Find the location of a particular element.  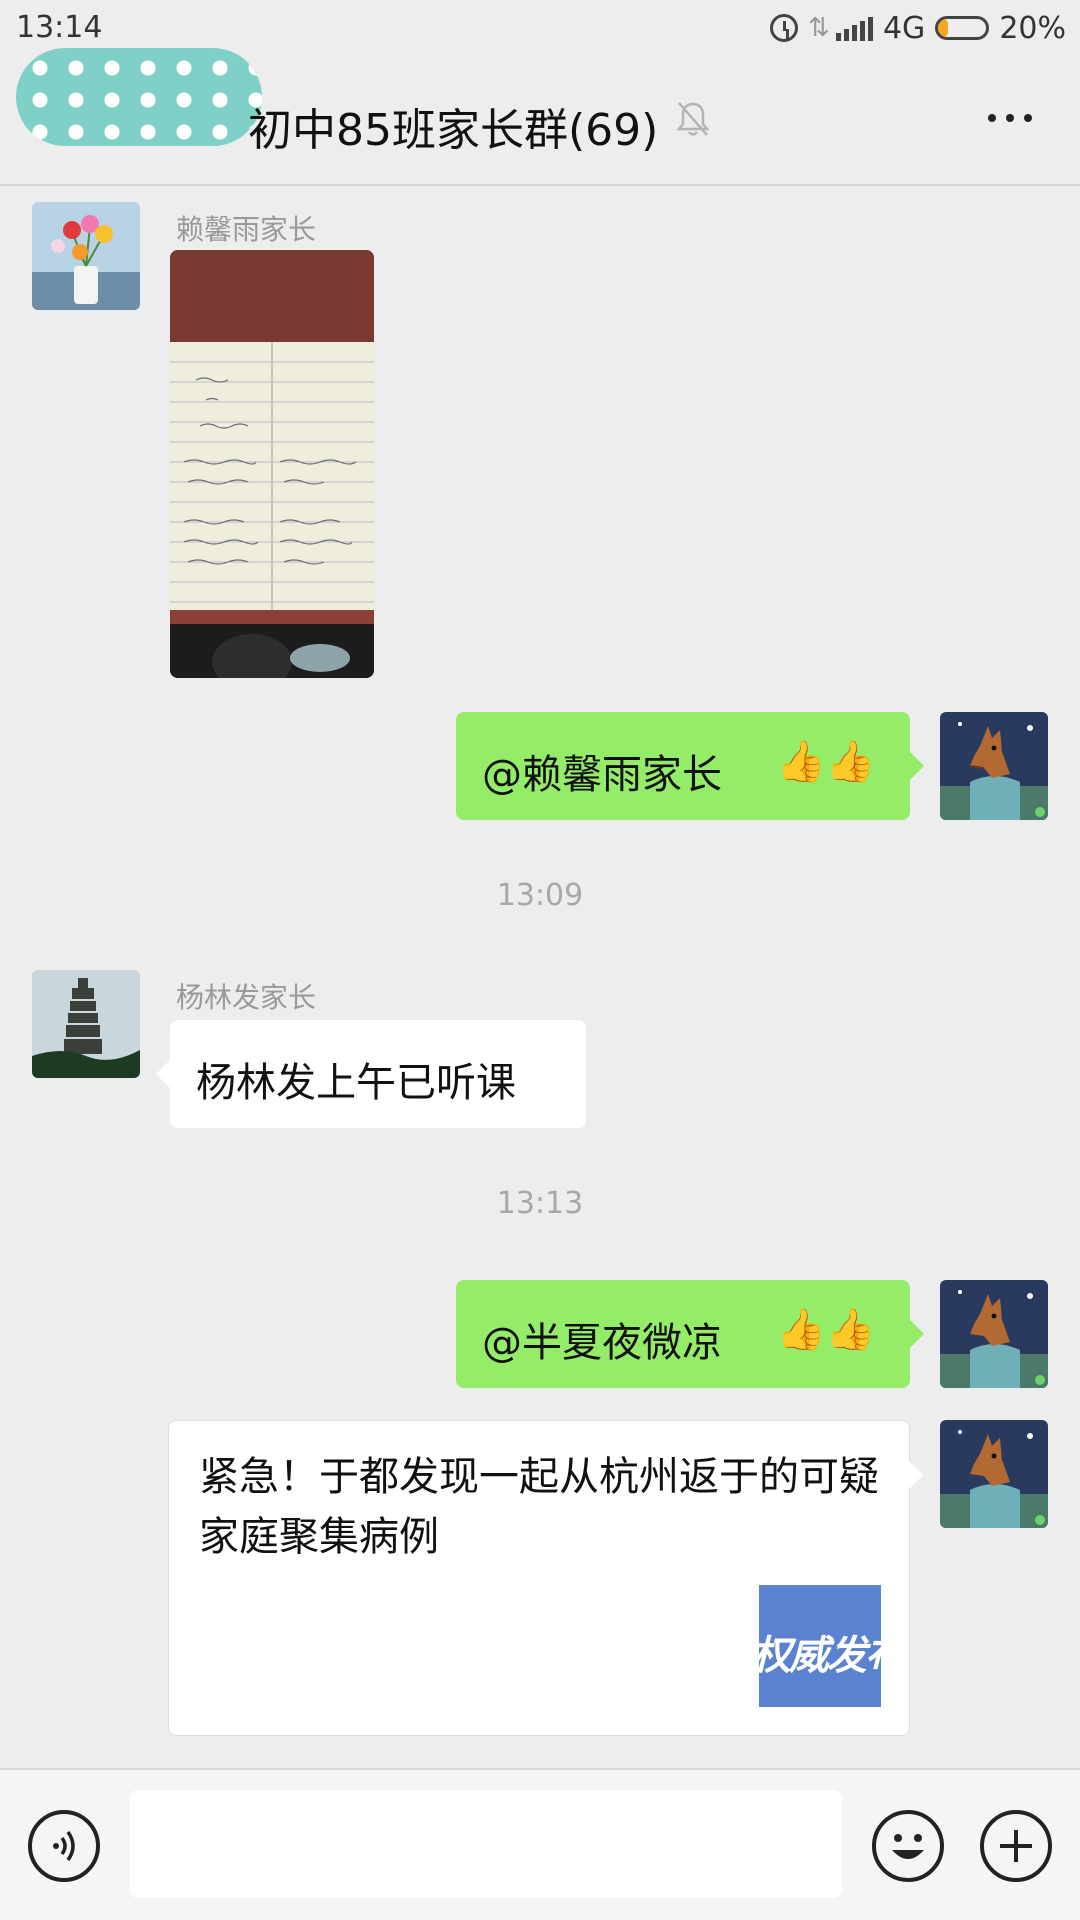

voice-icon is located at coordinates (64, 1846).